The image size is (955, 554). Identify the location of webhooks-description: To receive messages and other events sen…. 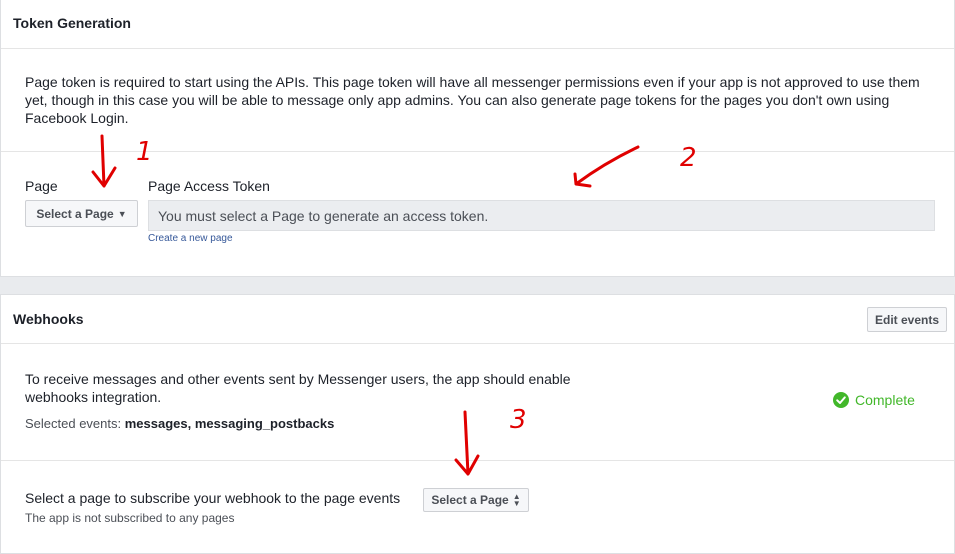
(298, 388).